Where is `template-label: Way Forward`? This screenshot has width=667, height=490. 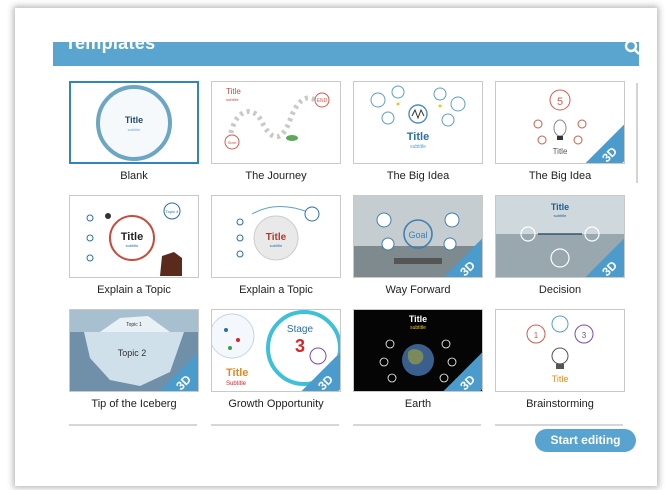 template-label: Way Forward is located at coordinates (418, 290).